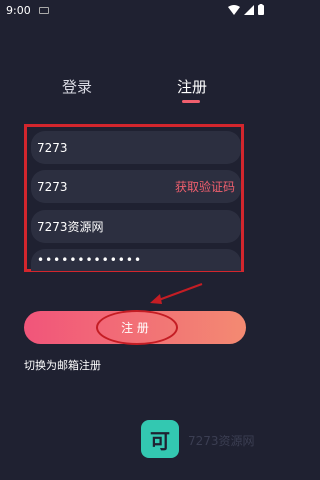 The image size is (320, 480). I want to click on password-field: •••••••••••••, so click(136, 260).